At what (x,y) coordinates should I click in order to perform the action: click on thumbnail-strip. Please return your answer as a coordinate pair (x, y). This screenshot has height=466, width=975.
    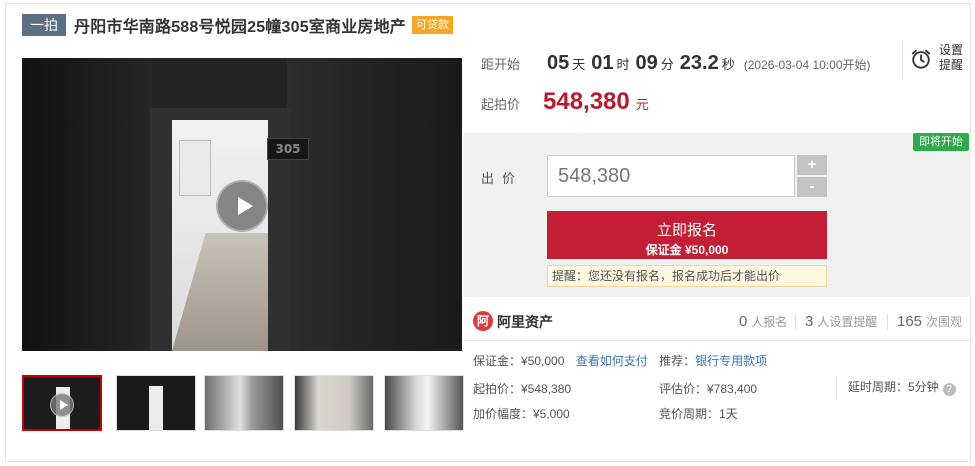
    Looking at the image, I should click on (243, 403).